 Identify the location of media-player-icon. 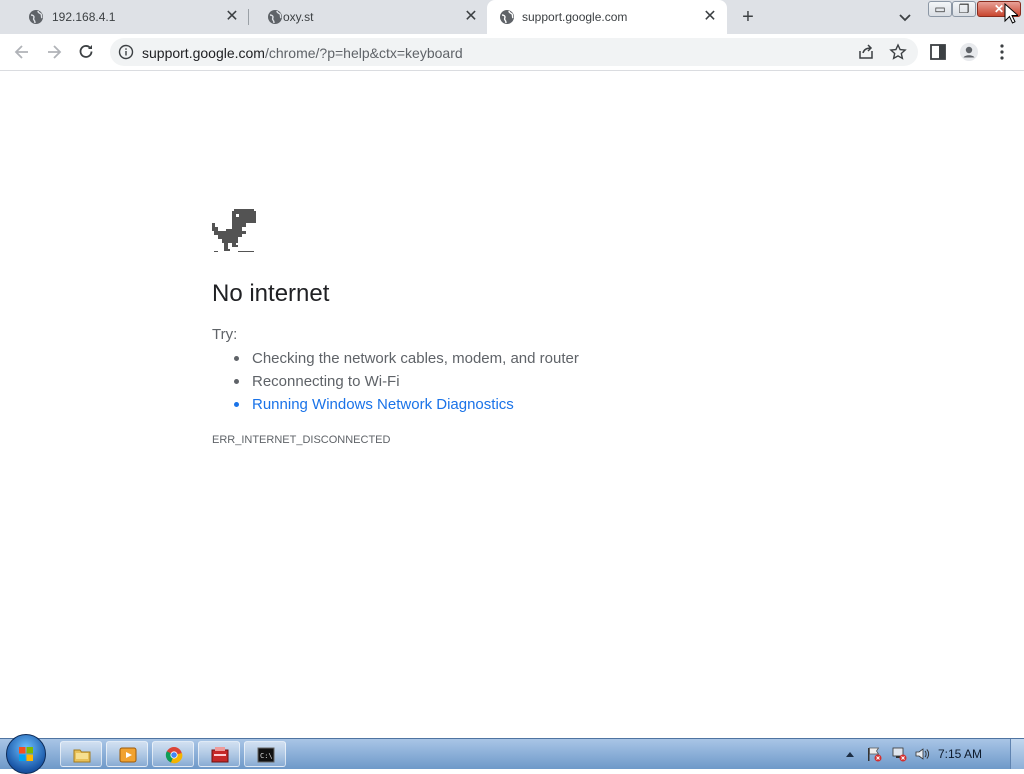
(128, 755).